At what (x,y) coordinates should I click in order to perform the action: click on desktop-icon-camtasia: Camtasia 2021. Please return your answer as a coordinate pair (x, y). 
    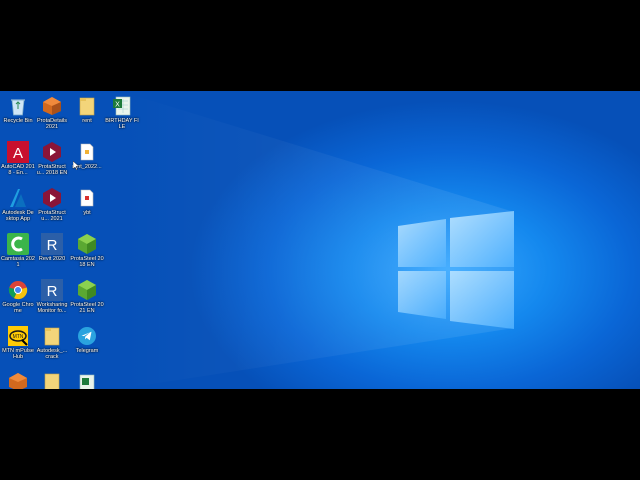
    Looking at the image, I should click on (18, 250).